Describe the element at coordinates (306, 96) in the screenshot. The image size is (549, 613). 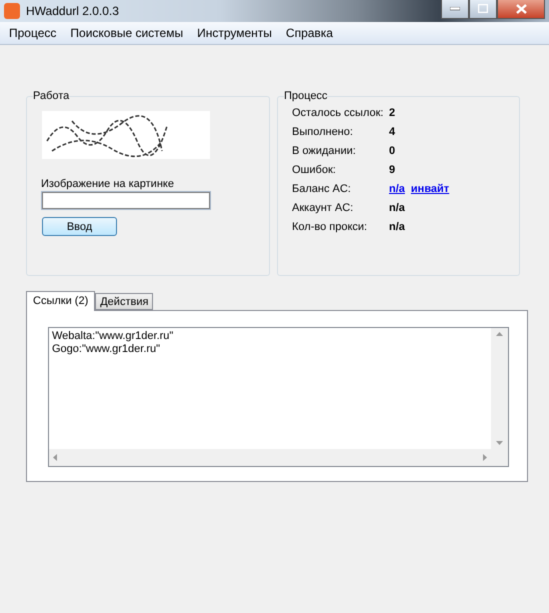
I see `group-title: Процесс` at that location.